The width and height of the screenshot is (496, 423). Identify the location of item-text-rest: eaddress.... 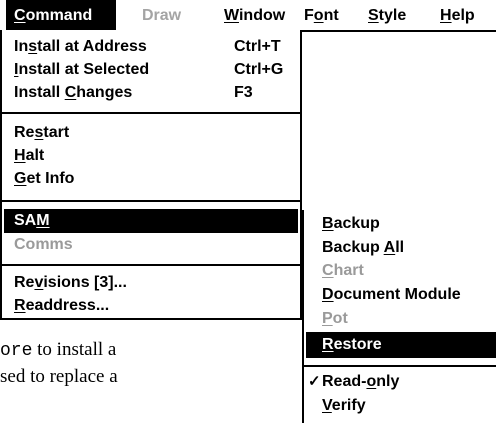
(67, 305).